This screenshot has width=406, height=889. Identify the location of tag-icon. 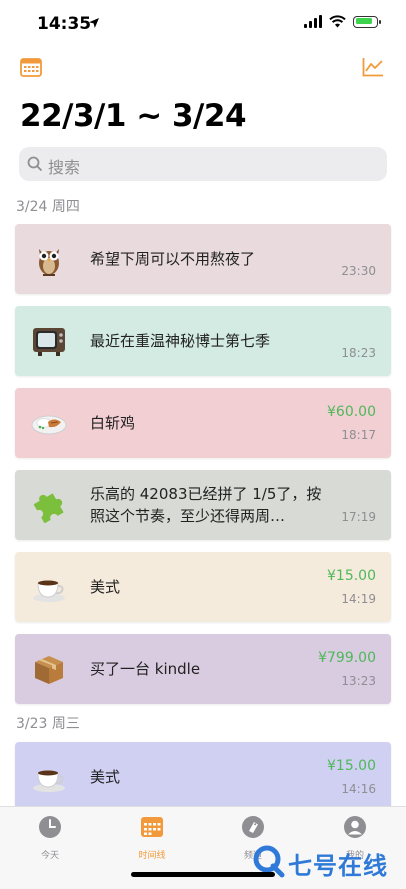
(253, 827).